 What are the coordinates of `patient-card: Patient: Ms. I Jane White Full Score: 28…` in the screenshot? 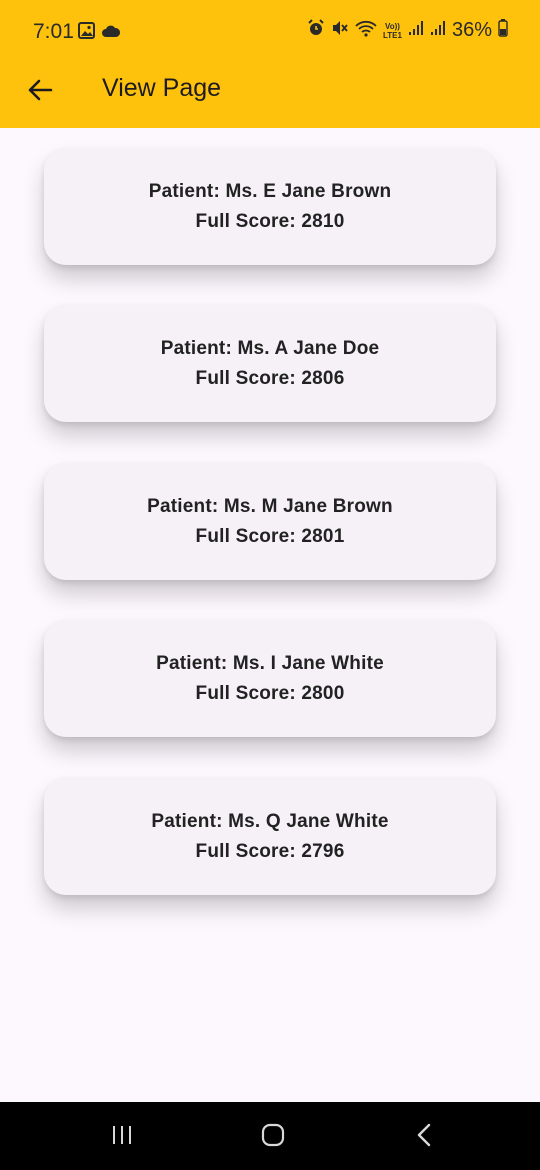 It's located at (270, 678).